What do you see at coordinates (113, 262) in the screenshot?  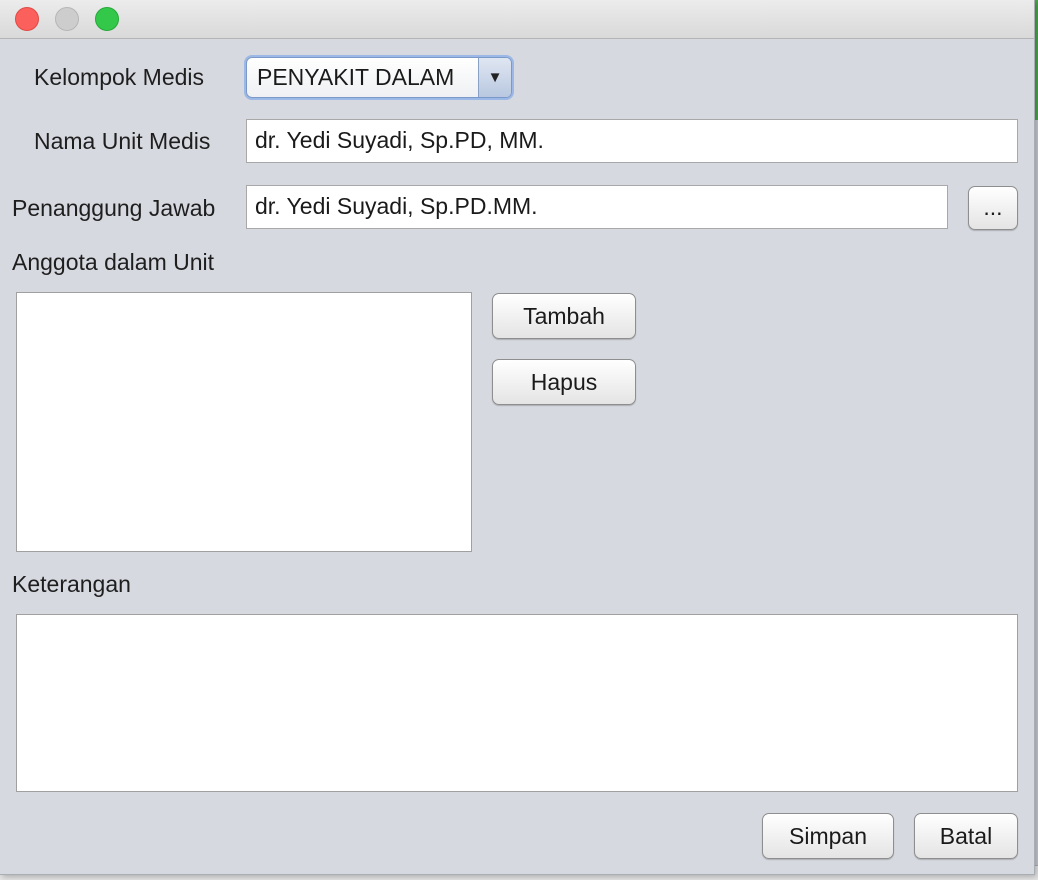 I see `anggota-label: Anggota dalam Unit` at bounding box center [113, 262].